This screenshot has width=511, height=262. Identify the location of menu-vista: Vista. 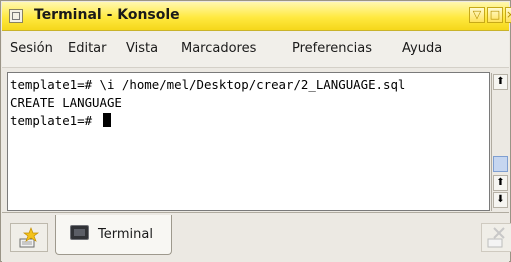
(142, 48).